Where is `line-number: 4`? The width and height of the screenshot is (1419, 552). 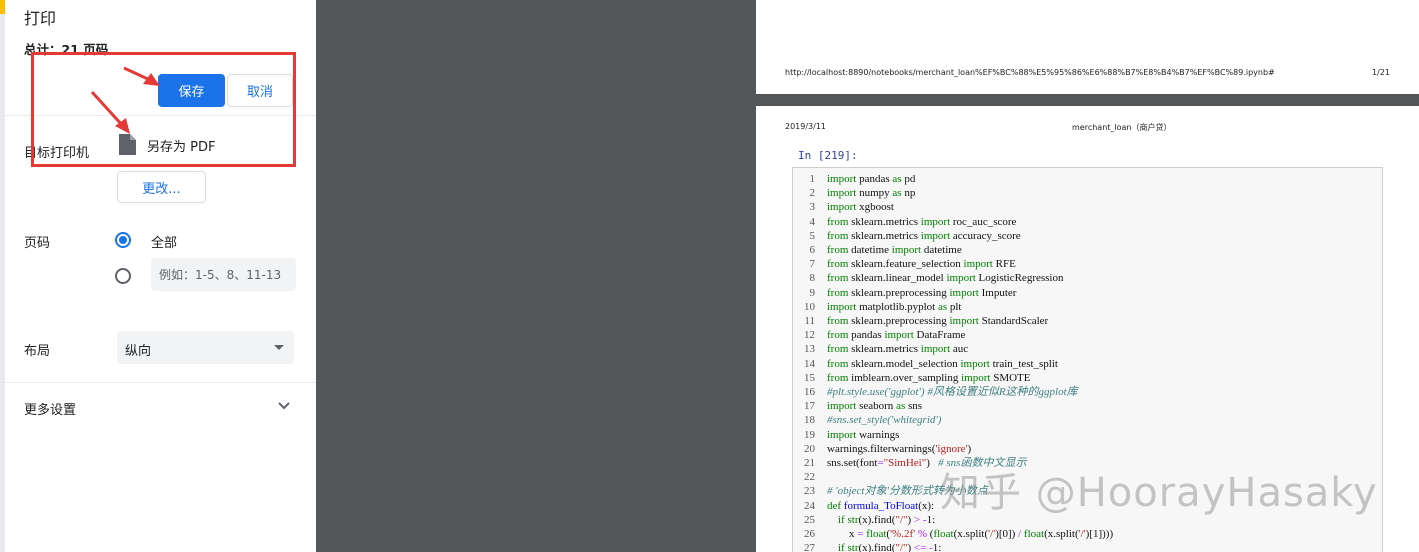
line-number: 4 is located at coordinates (812, 221).